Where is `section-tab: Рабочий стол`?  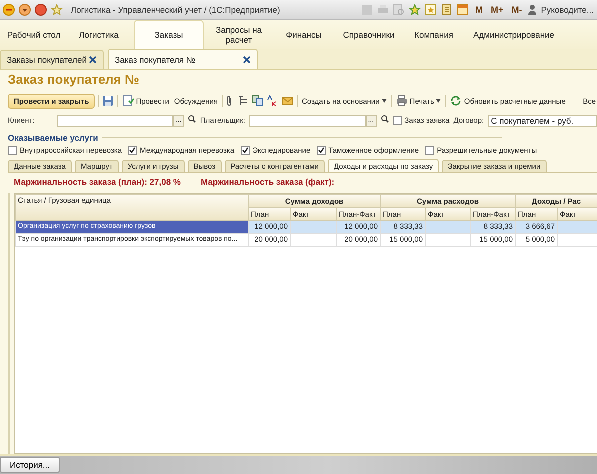 section-tab: Рабочий стол is located at coordinates (34, 34).